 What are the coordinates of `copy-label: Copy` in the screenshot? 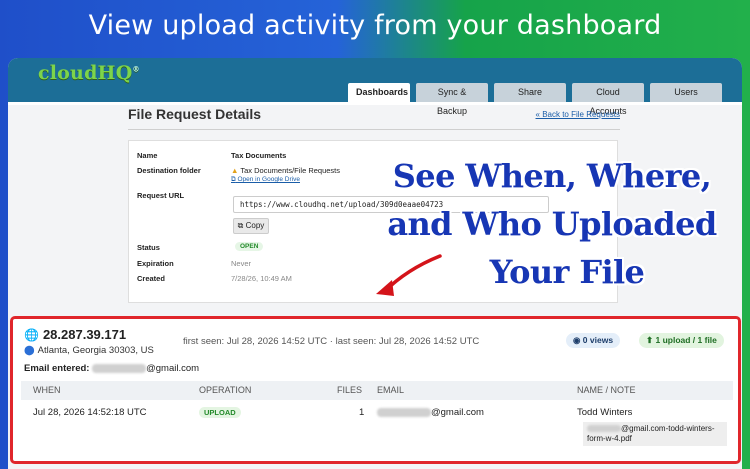 It's located at (255, 225).